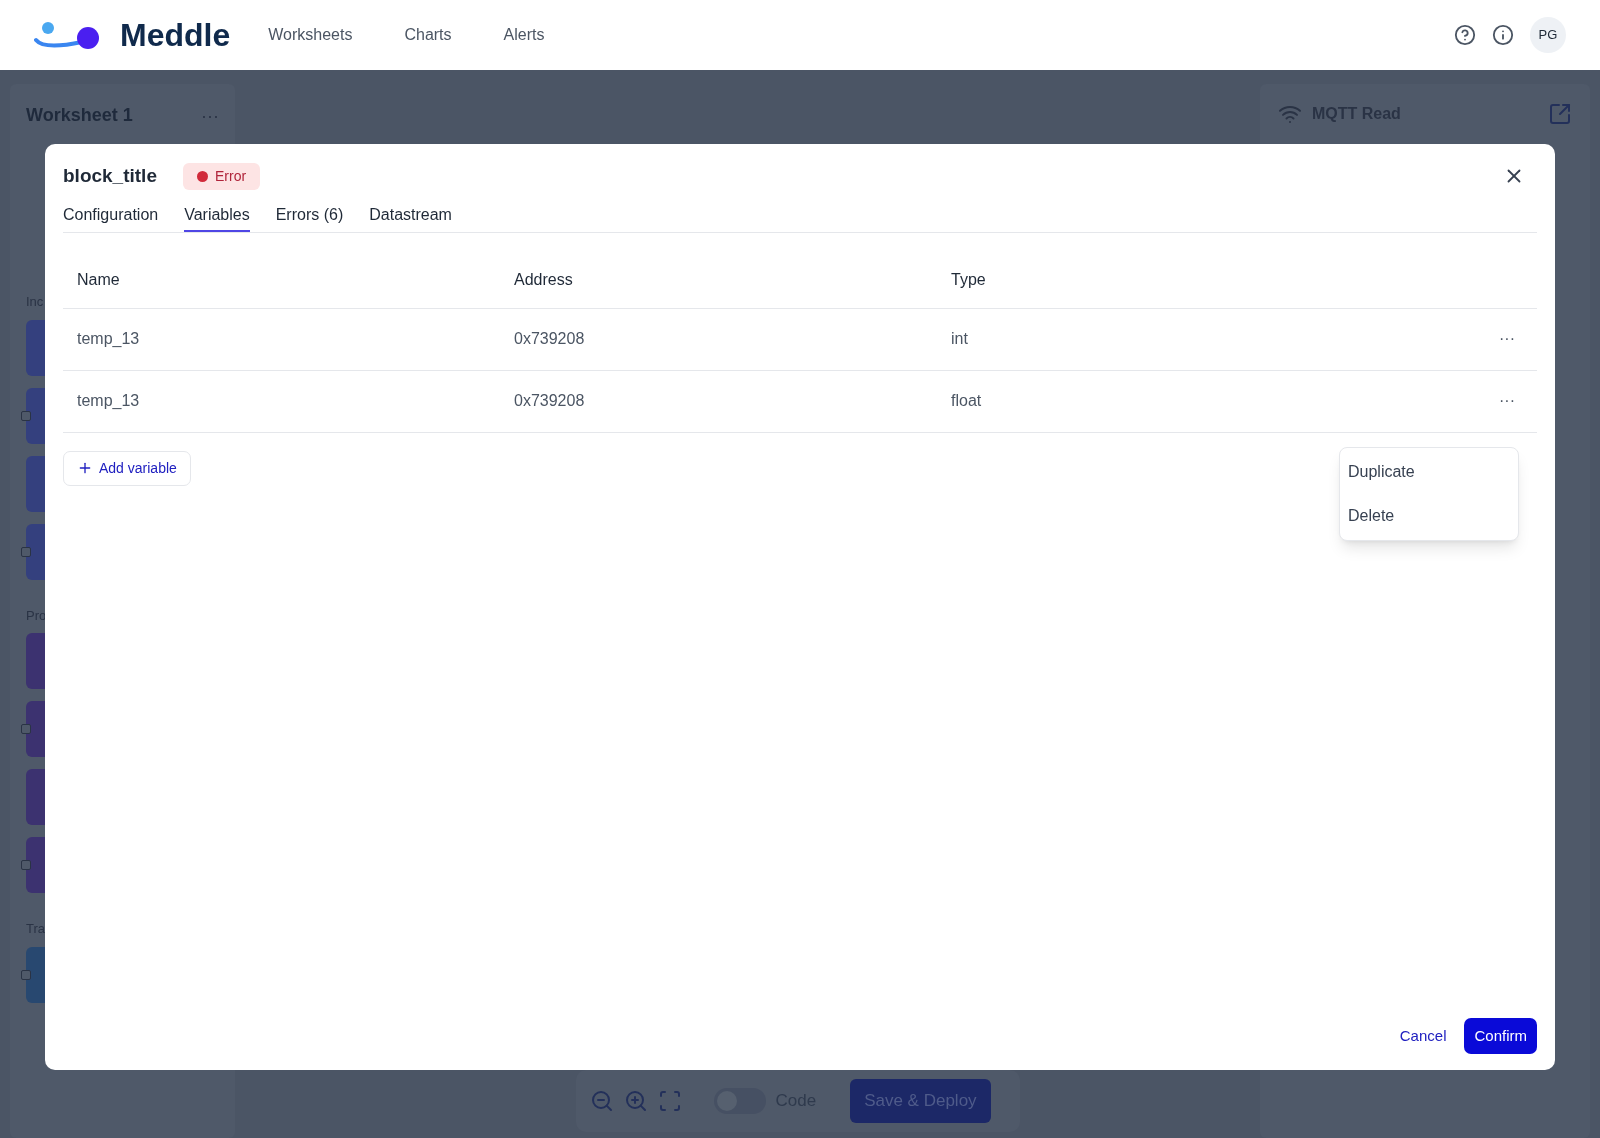 This screenshot has width=1600, height=1138. Describe the element at coordinates (1423, 1036) in the screenshot. I see `cancel-button: Cancel` at that location.